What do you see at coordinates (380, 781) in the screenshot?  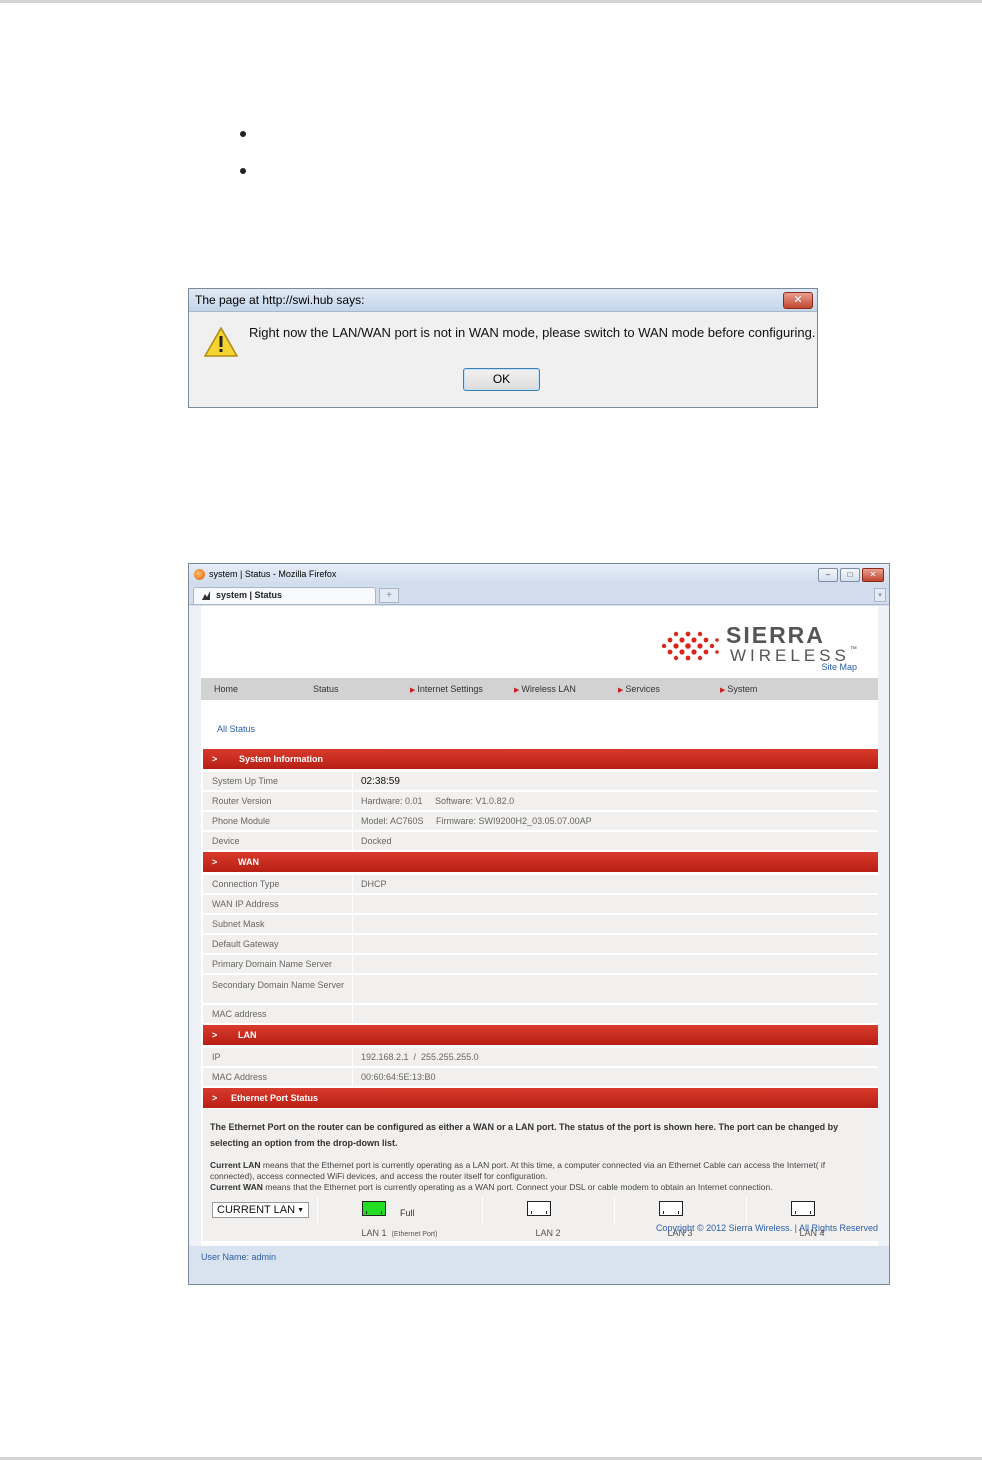 I see `row-value: 02:38:59` at bounding box center [380, 781].